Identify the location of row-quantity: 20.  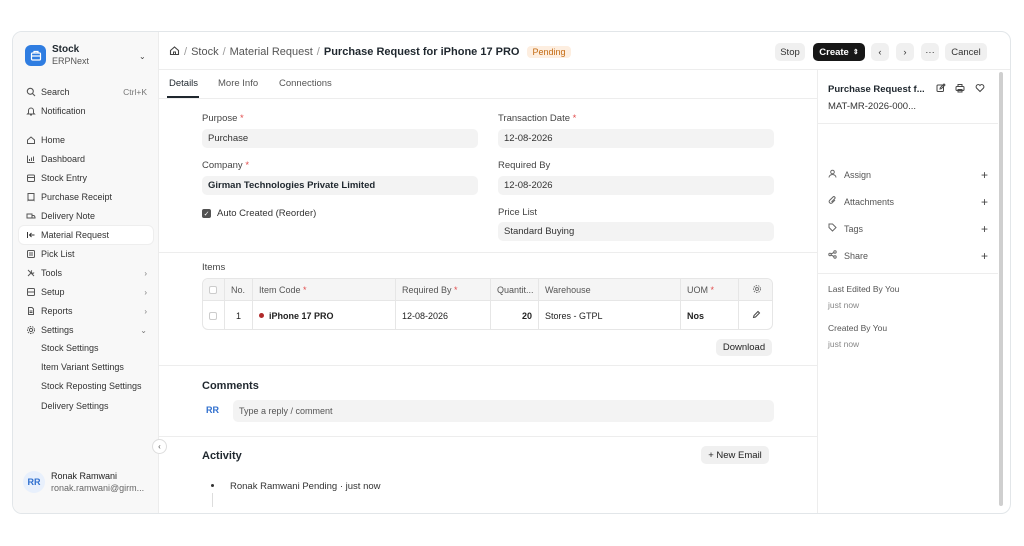
(515, 315).